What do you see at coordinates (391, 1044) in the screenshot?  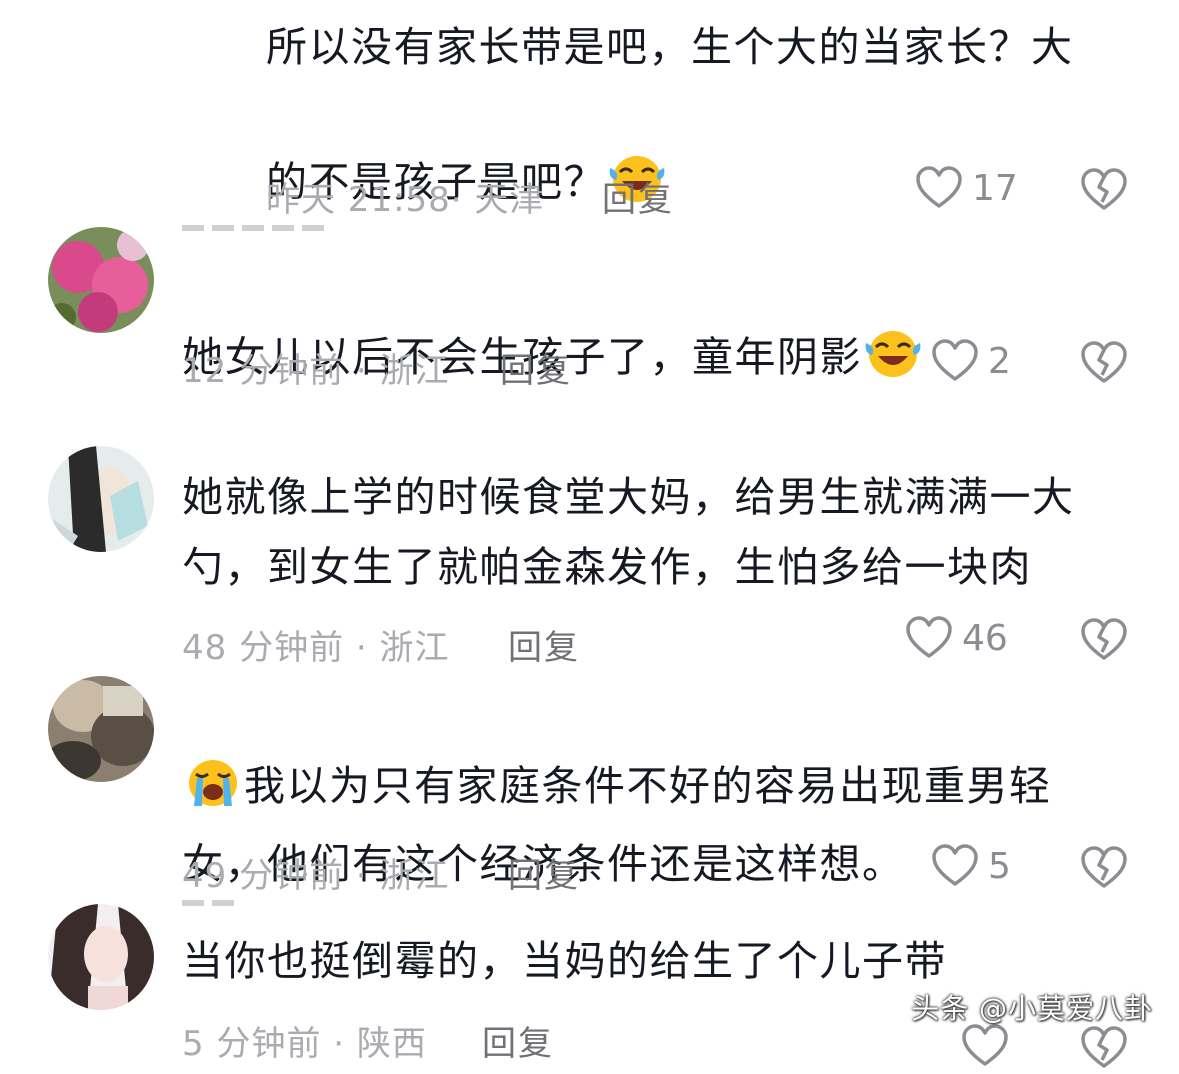 I see `comment-location: 陕西` at bounding box center [391, 1044].